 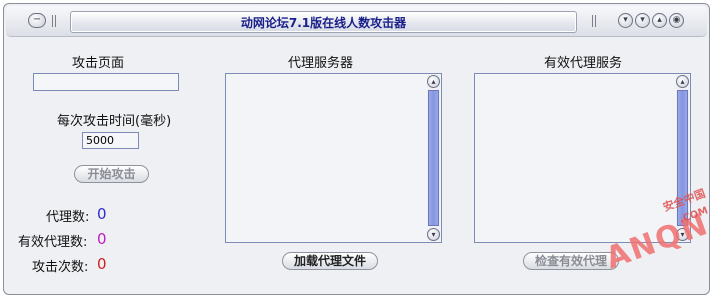 What do you see at coordinates (102, 214) in the screenshot?
I see `proxy-count-value: 0` at bounding box center [102, 214].